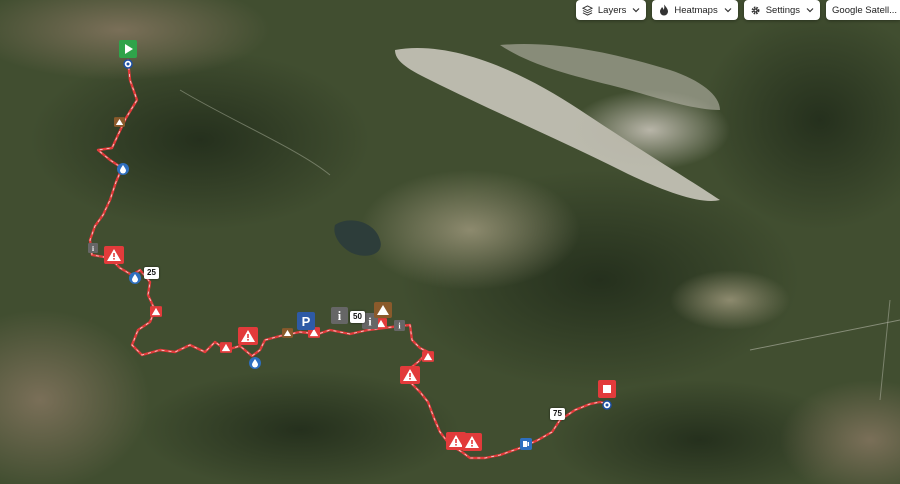  I want to click on km-marker-75: 75, so click(557, 414).